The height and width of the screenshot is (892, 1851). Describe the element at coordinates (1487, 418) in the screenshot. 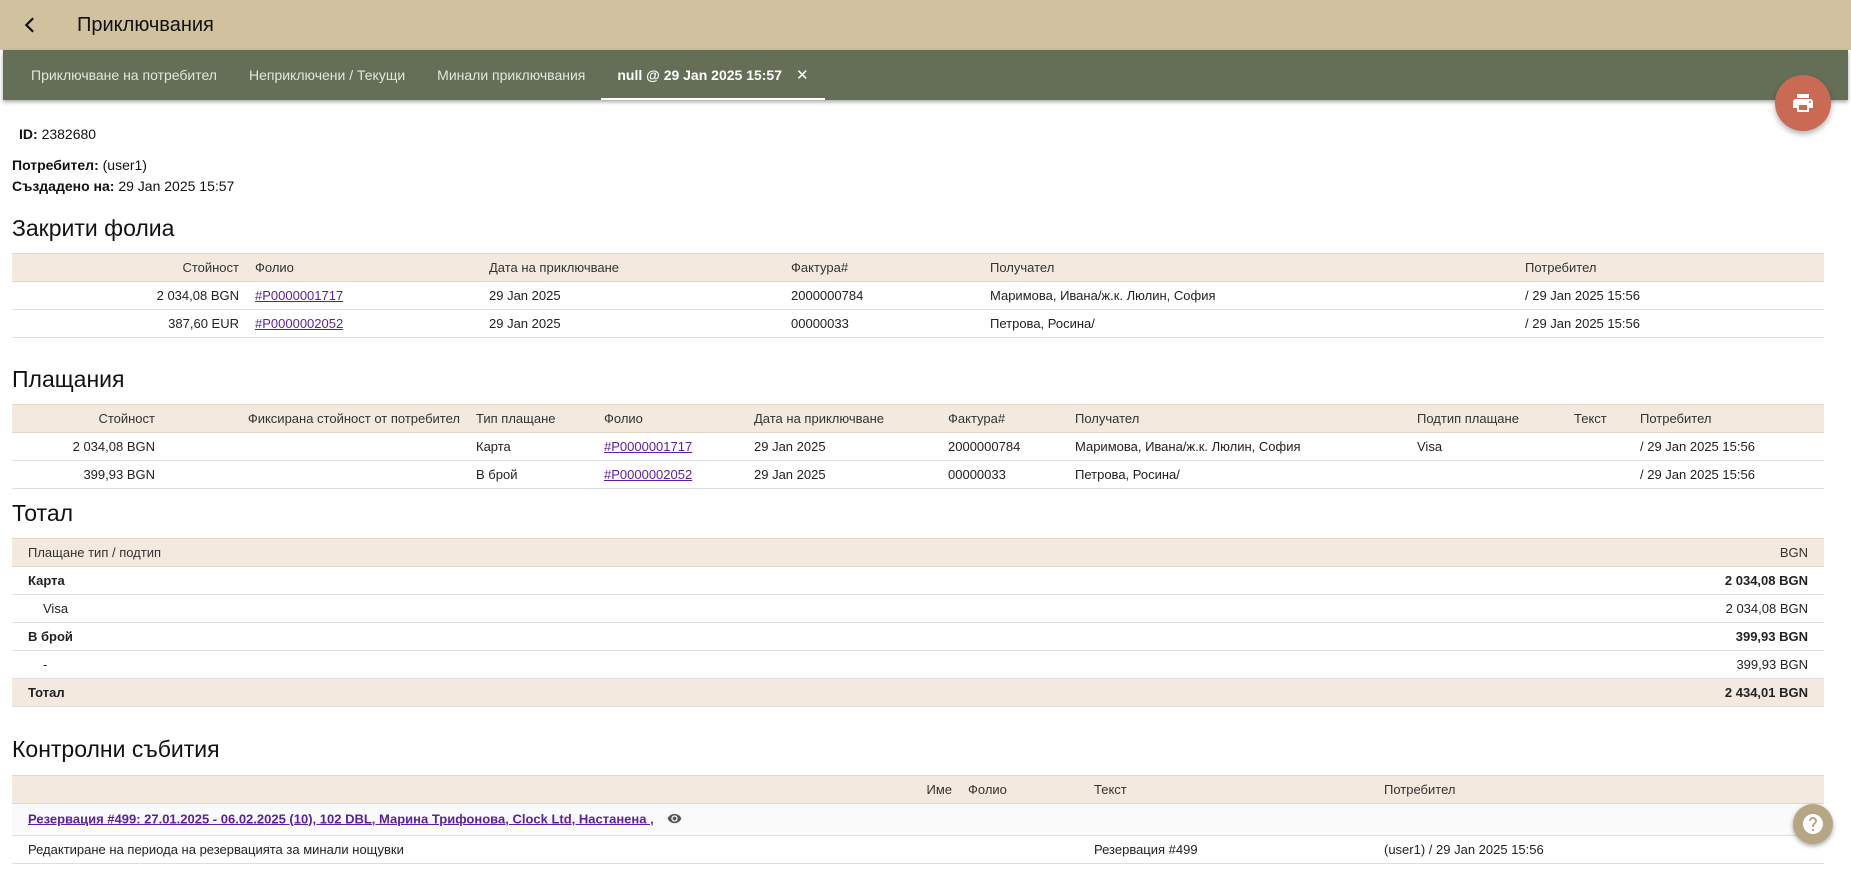

I see `column-header: Подтип плащане` at that location.